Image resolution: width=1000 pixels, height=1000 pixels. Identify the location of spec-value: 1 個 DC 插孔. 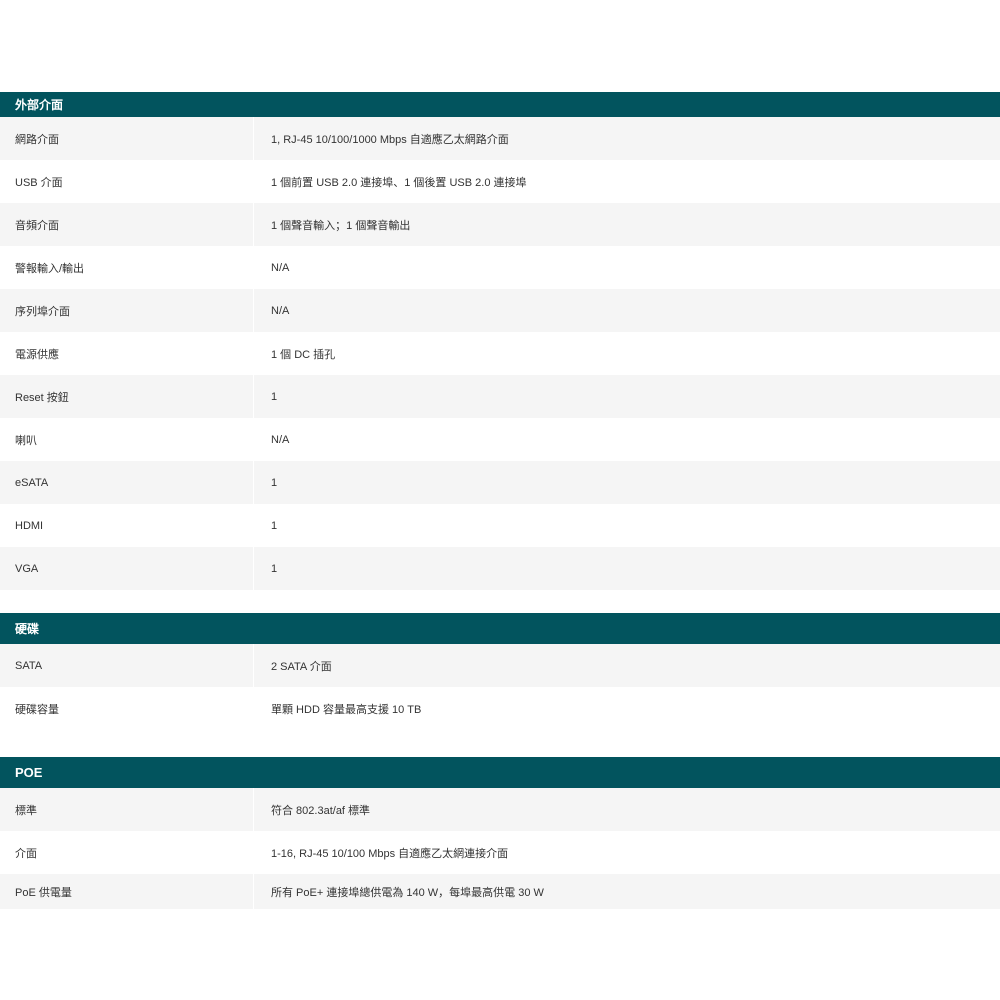
(303, 354).